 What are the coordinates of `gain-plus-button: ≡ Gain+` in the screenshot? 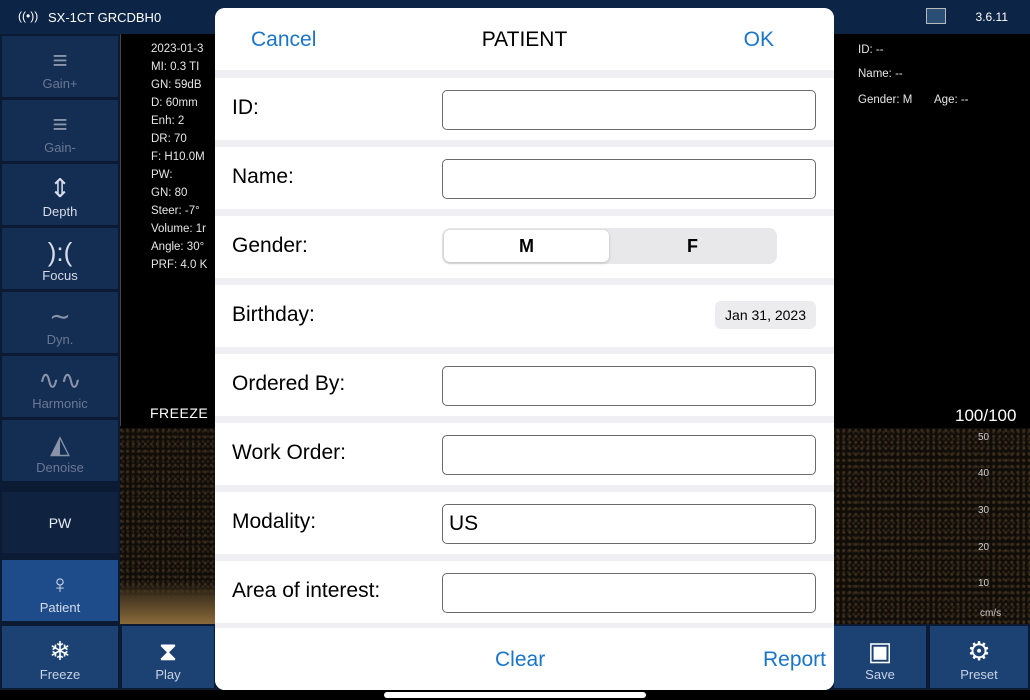 It's located at (60, 67).